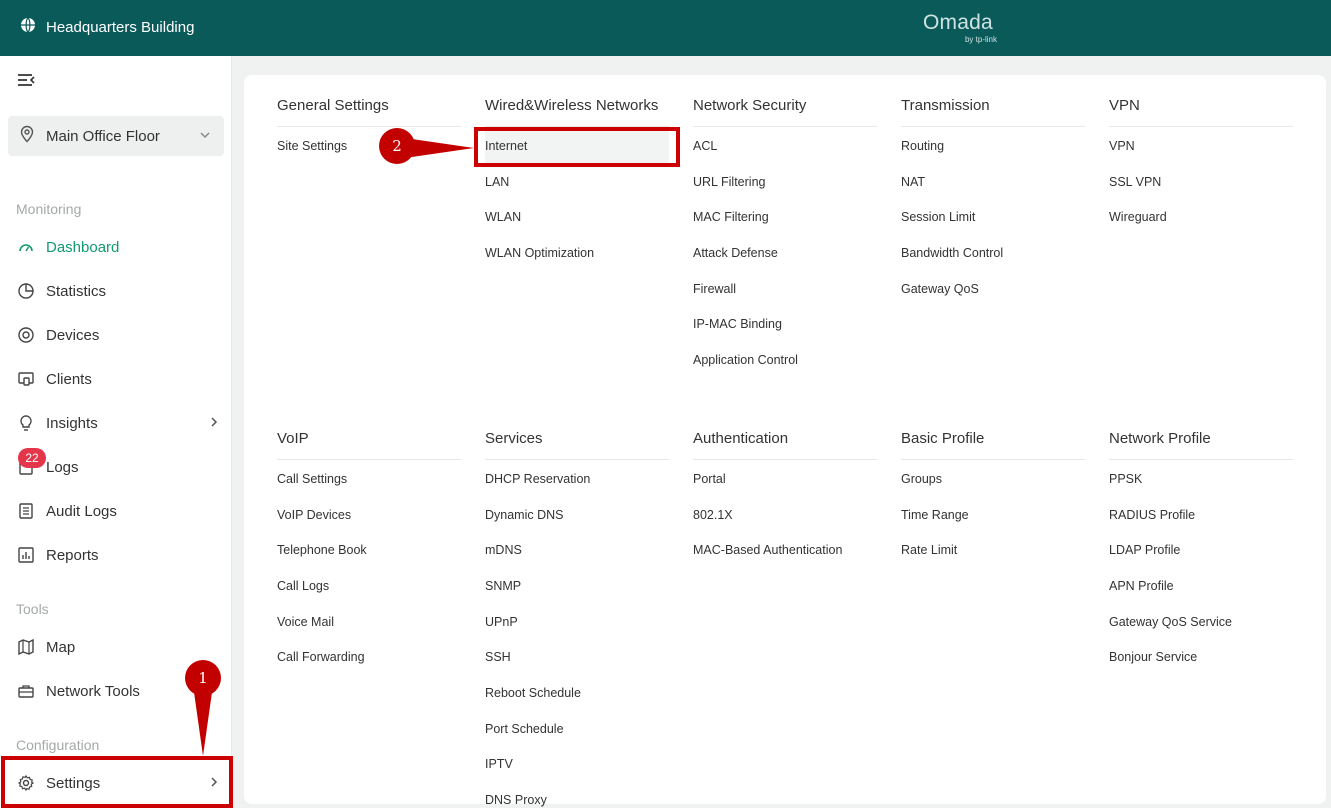 This screenshot has width=1331, height=808. I want to click on step-marker-2: 2, so click(397, 146).